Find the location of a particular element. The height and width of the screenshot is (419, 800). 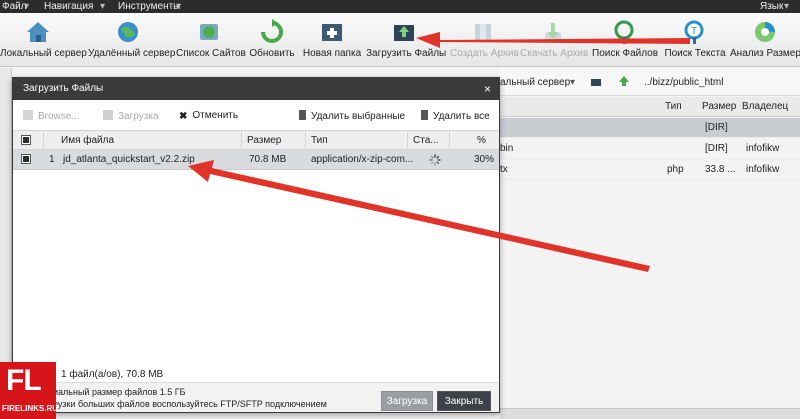

search-files-icon is located at coordinates (624, 32).